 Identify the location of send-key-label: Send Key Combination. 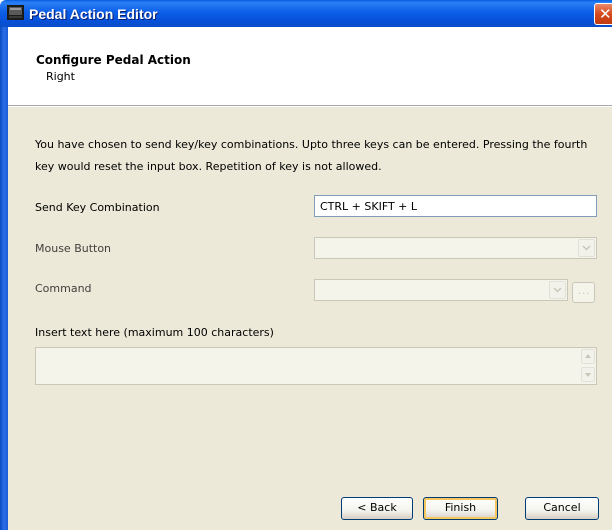
(97, 207).